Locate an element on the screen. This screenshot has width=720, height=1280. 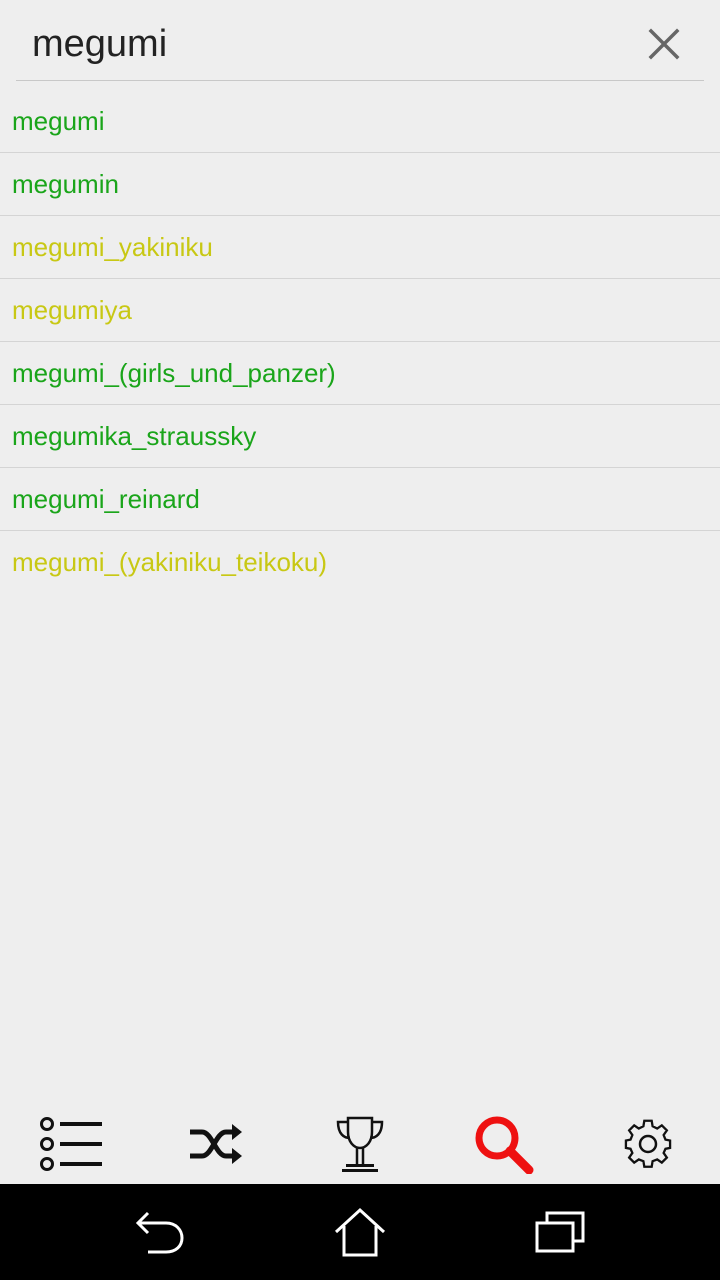
back-button is located at coordinates (160, 1232).